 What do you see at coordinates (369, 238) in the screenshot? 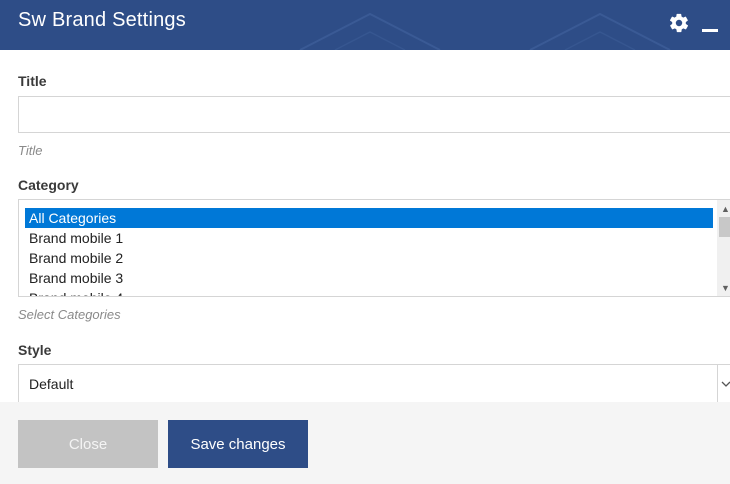
I see `category-option: Brand mobile 1` at bounding box center [369, 238].